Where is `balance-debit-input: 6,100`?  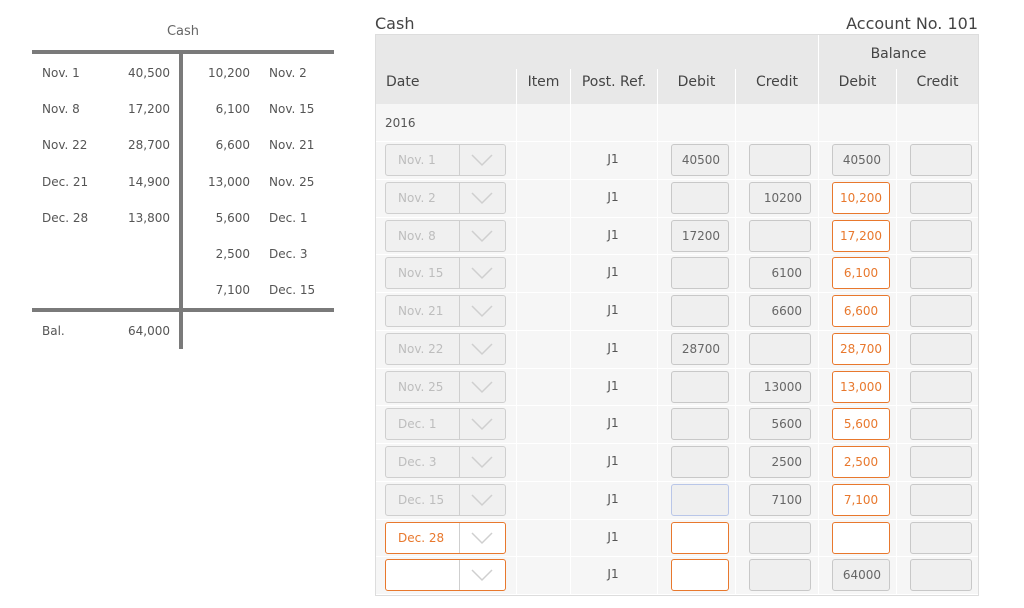 balance-debit-input: 6,100 is located at coordinates (861, 273).